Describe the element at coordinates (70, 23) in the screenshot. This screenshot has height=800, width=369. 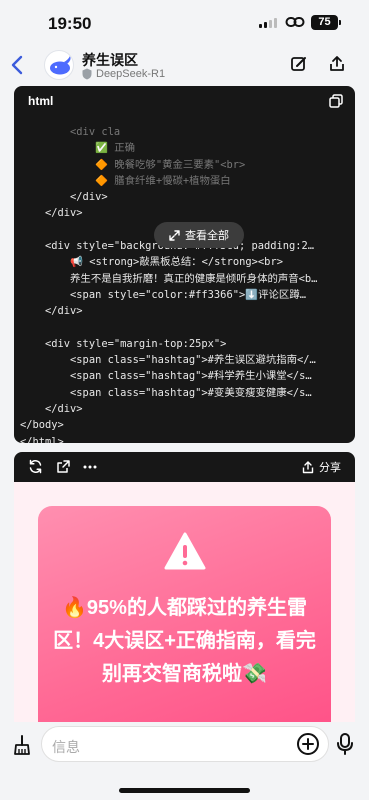
I see `status-time: 19:50` at that location.